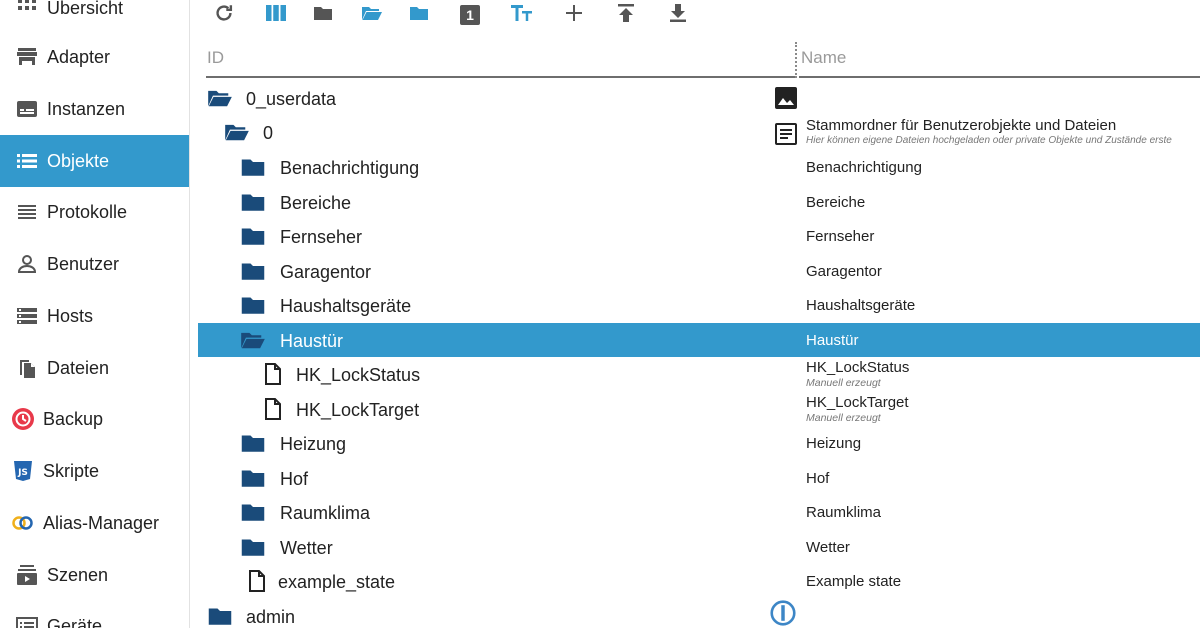 The height and width of the screenshot is (633, 1200). I want to click on sidebar-item-skripte: JS Skripte, so click(94, 471).